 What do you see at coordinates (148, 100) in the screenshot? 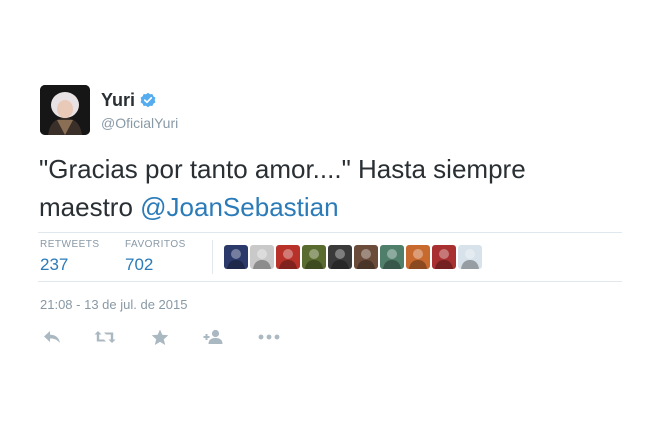
I see `verified-badge-icon` at bounding box center [148, 100].